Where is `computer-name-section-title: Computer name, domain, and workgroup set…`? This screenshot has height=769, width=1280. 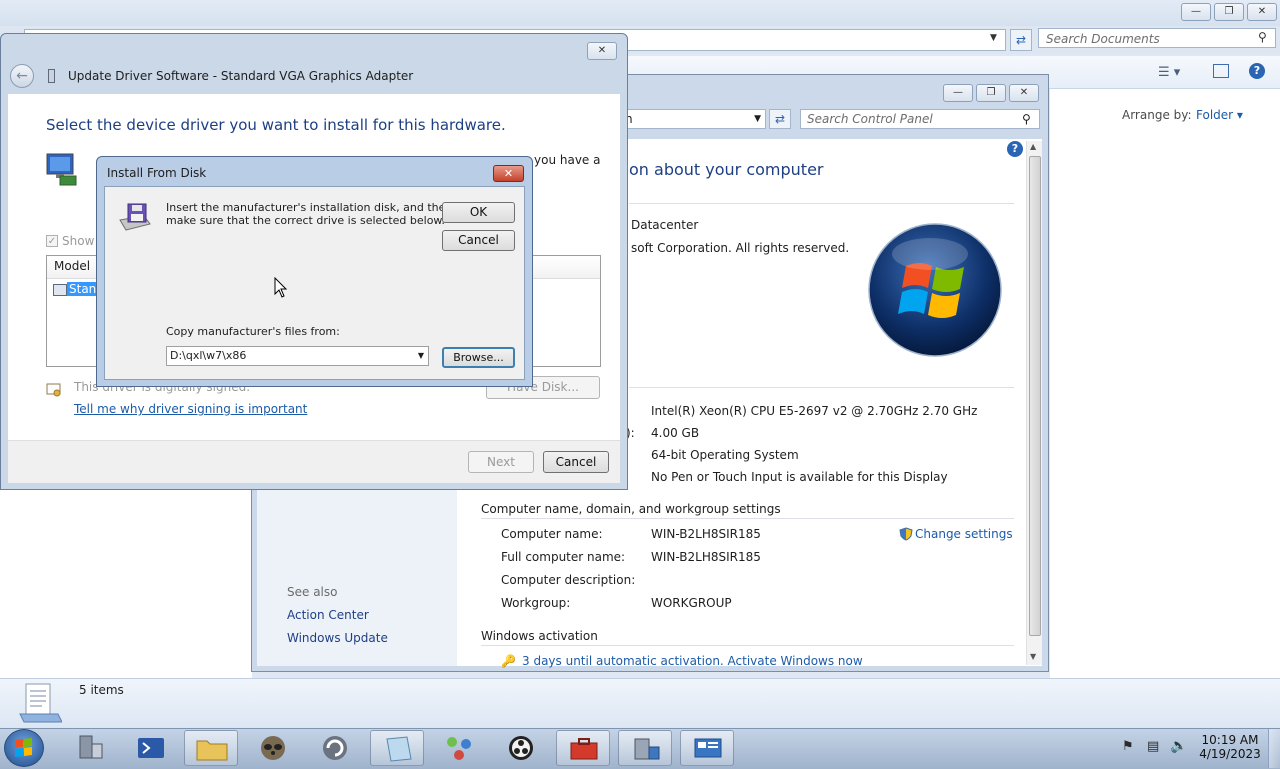
computer-name-section-title: Computer name, domain, and workgroup set… is located at coordinates (631, 509).